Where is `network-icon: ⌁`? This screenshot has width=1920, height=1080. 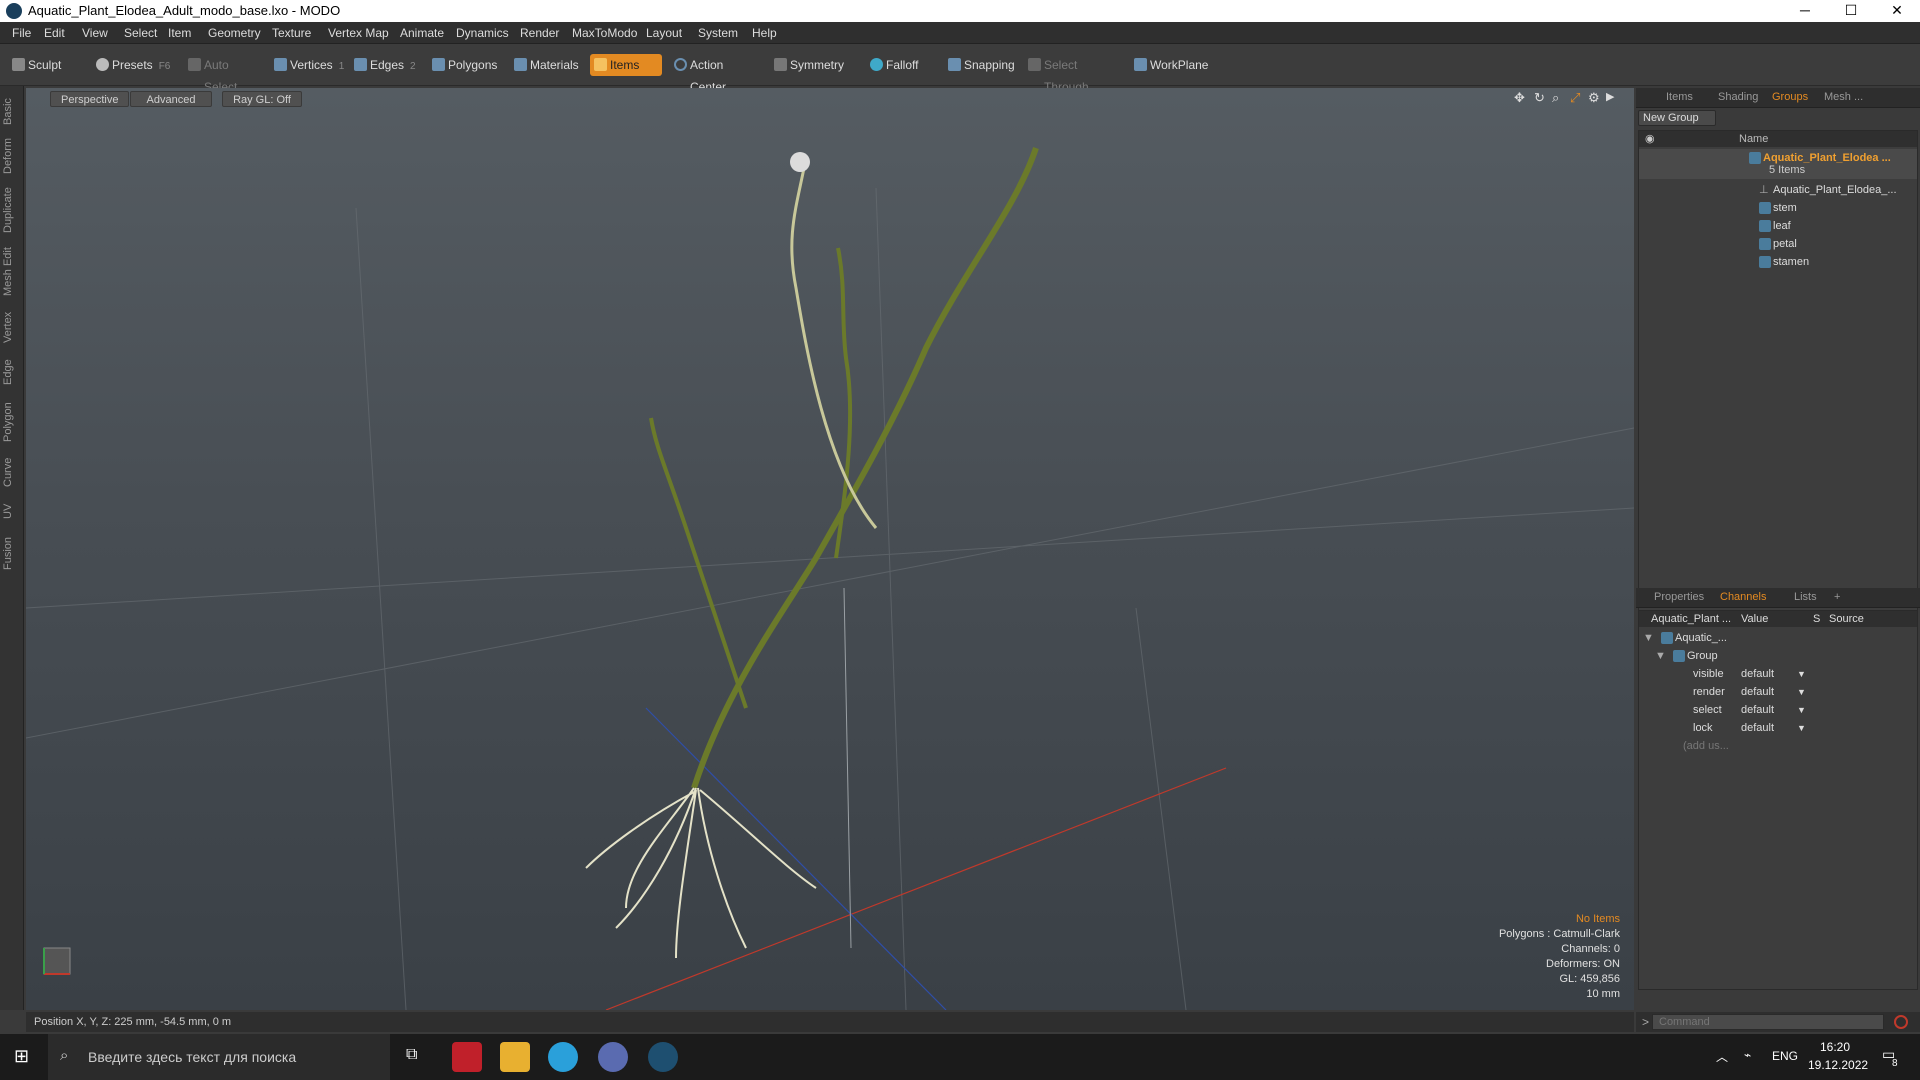 network-icon: ⌁ is located at coordinates (1747, 1055).